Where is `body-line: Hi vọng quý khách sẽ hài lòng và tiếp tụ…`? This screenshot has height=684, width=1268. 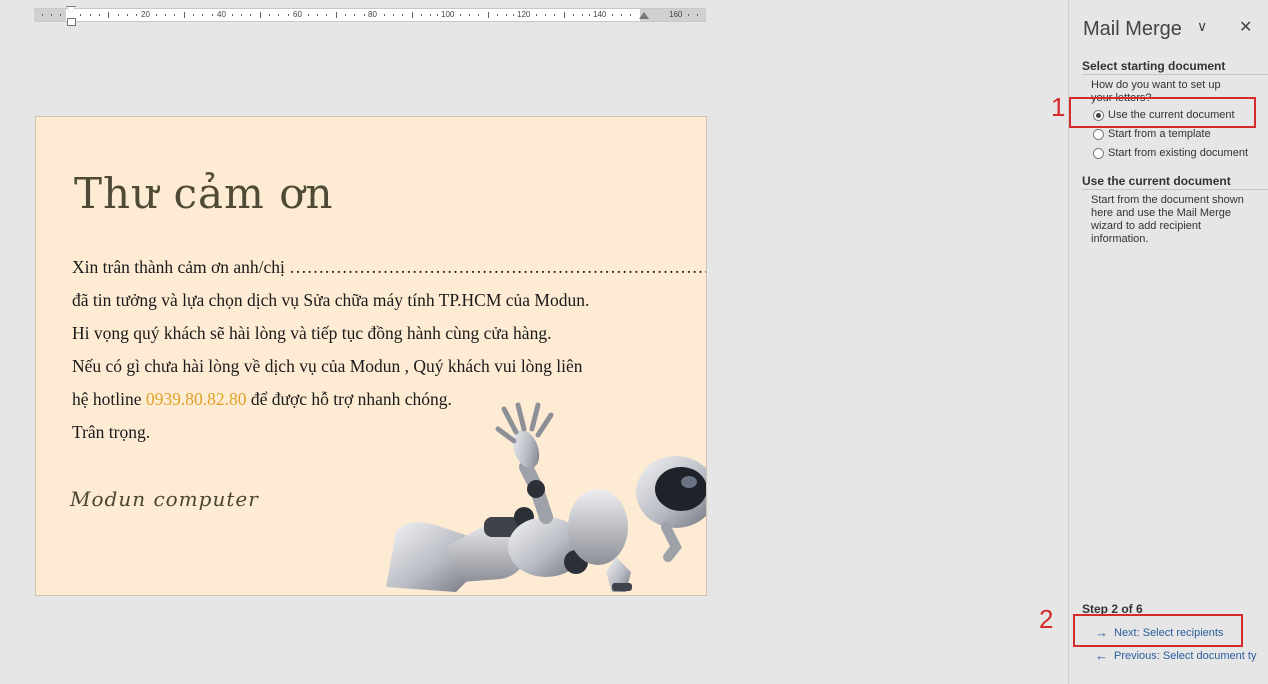
body-line: Hi vọng quý khách sẽ hài lòng và tiếp tụ… is located at coordinates (312, 333).